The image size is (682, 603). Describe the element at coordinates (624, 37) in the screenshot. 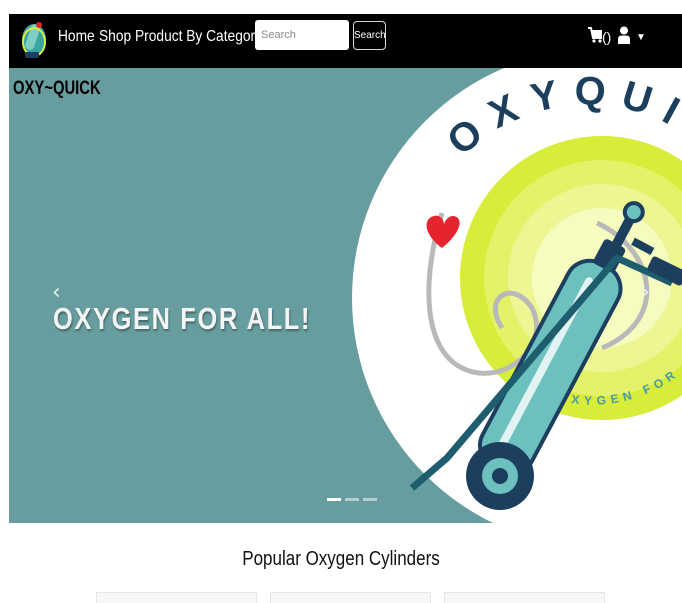

I see `user-icon` at that location.